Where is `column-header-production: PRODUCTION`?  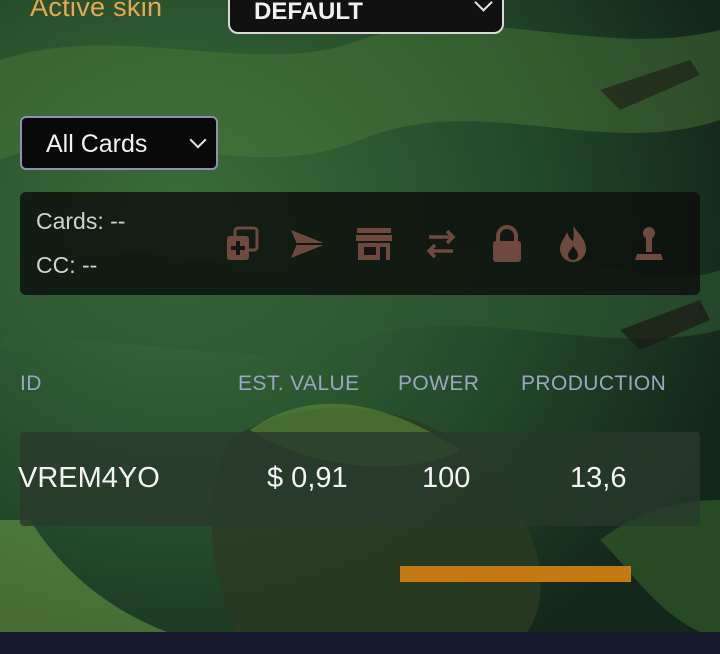 column-header-production: PRODUCTION is located at coordinates (593, 384).